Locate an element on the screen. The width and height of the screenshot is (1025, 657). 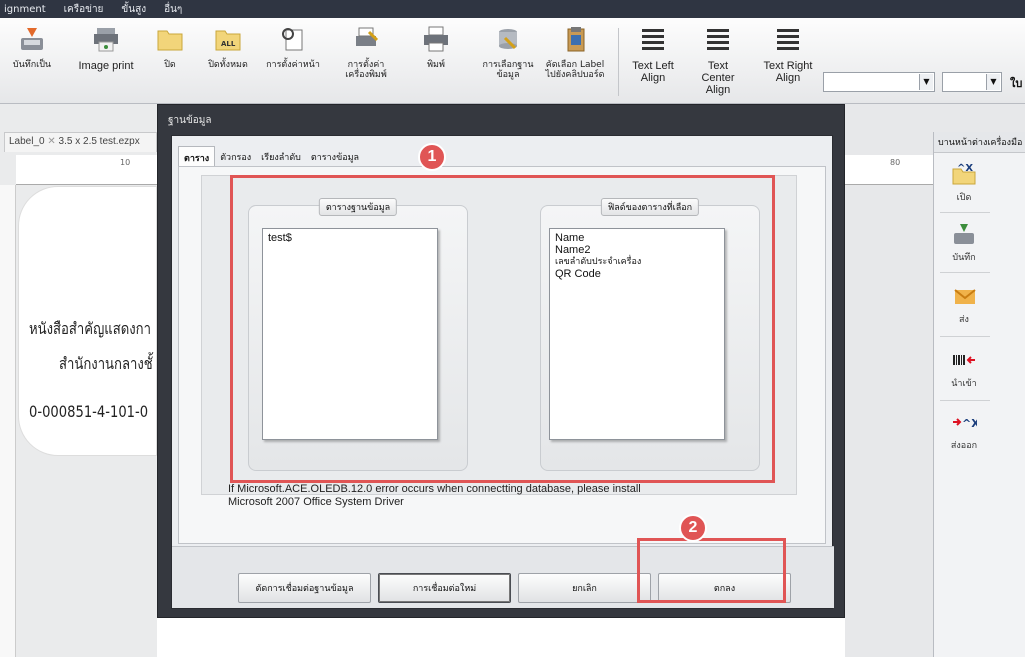
menu-alignment: ignment is located at coordinates (25, 9).